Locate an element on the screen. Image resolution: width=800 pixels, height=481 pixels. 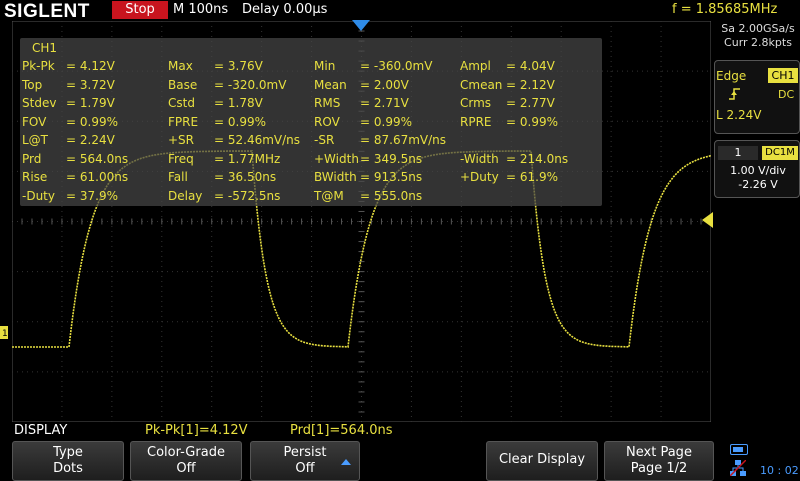
measurement-value: = 2.77V is located at coordinates (530, 103).